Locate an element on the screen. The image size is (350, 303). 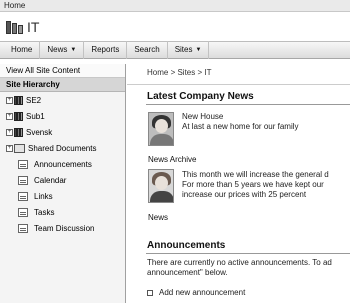
tasks-icon is located at coordinates (23, 212).